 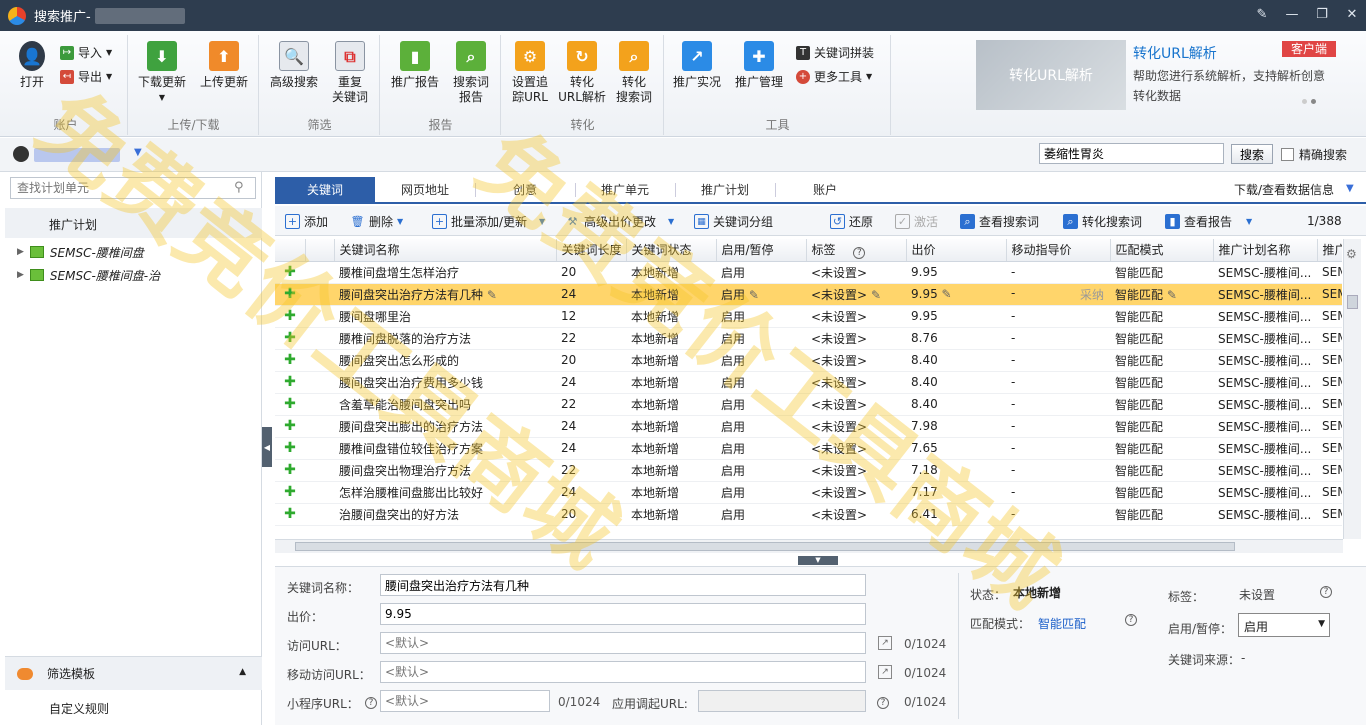 I want to click on cell-mbid: - 采纳, so click(x=1058, y=294).